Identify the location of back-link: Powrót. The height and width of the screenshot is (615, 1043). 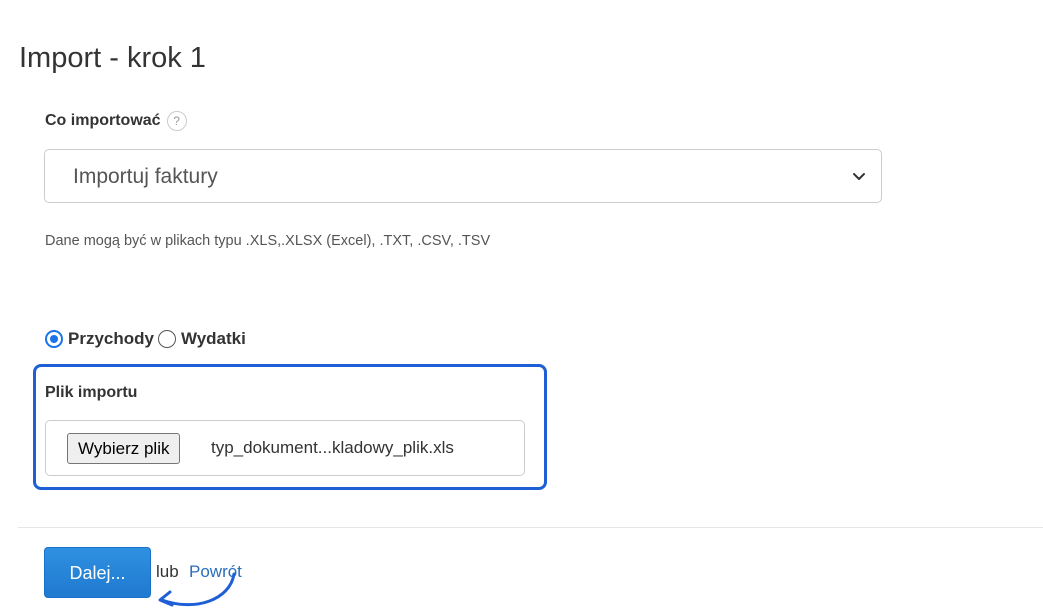
(215, 572).